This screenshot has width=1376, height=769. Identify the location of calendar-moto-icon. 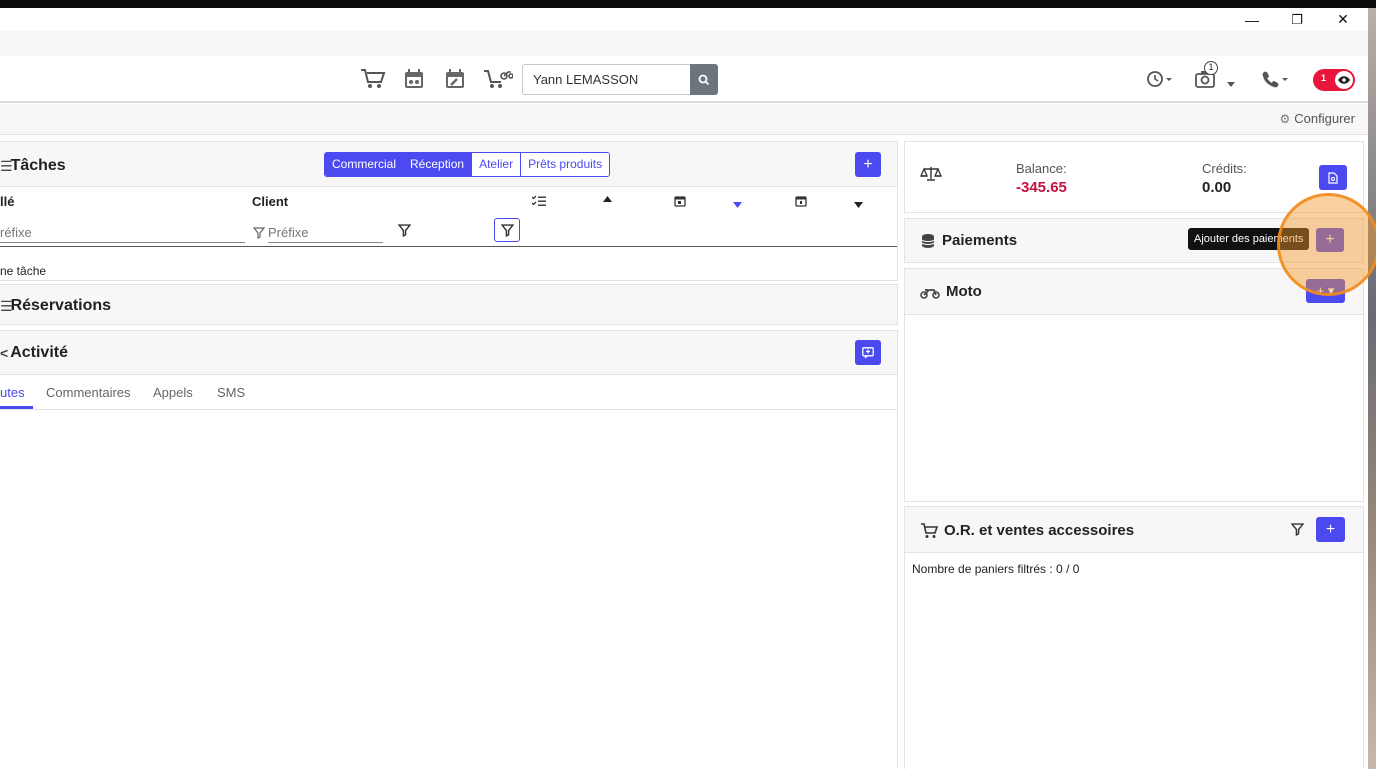
(414, 79).